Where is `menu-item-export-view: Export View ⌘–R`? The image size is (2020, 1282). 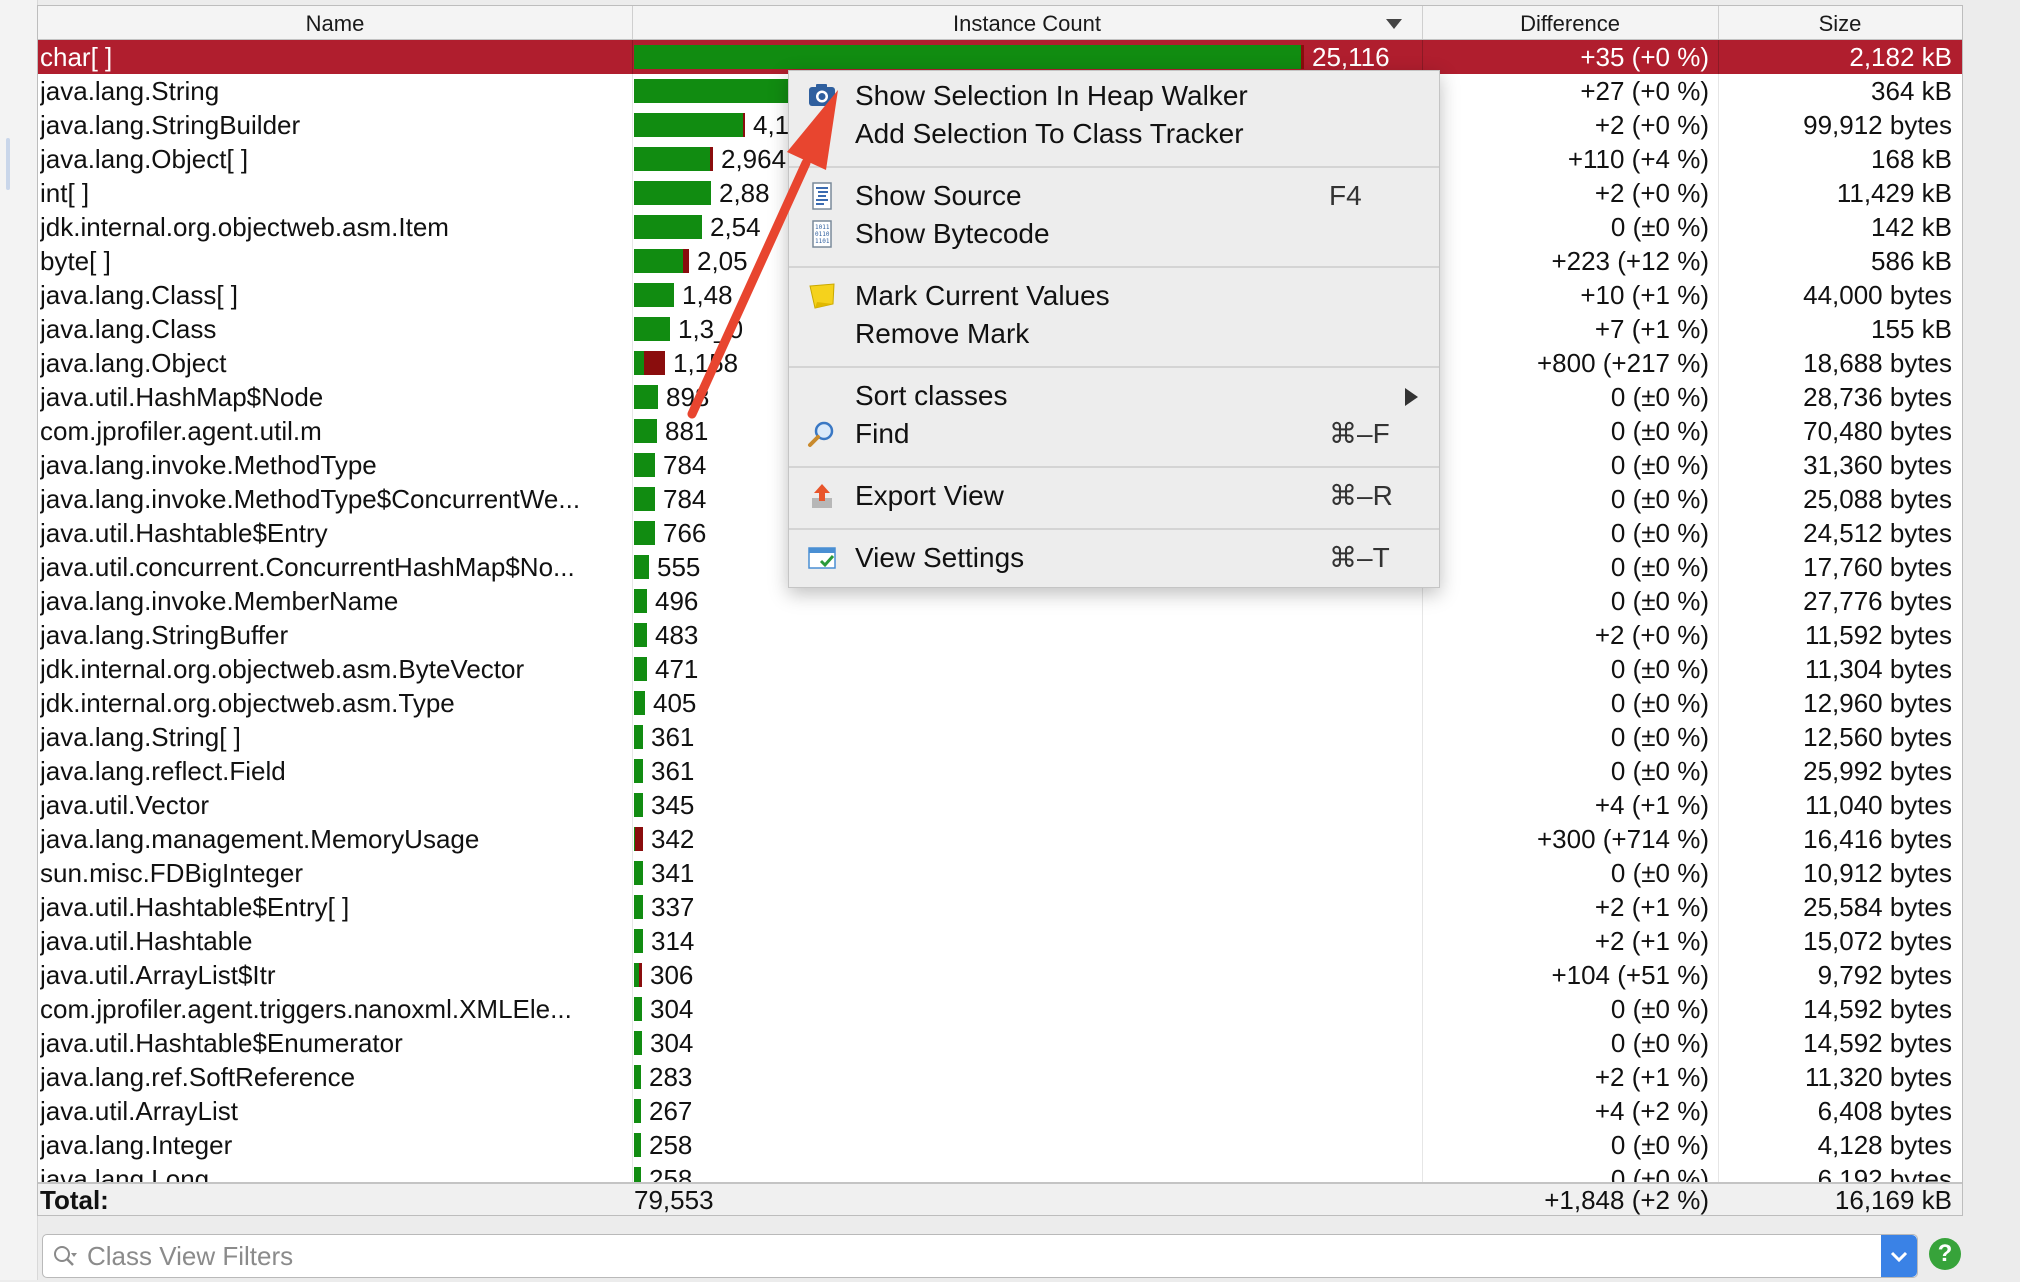
menu-item-export-view: Export View ⌘–R is located at coordinates (1114, 496).